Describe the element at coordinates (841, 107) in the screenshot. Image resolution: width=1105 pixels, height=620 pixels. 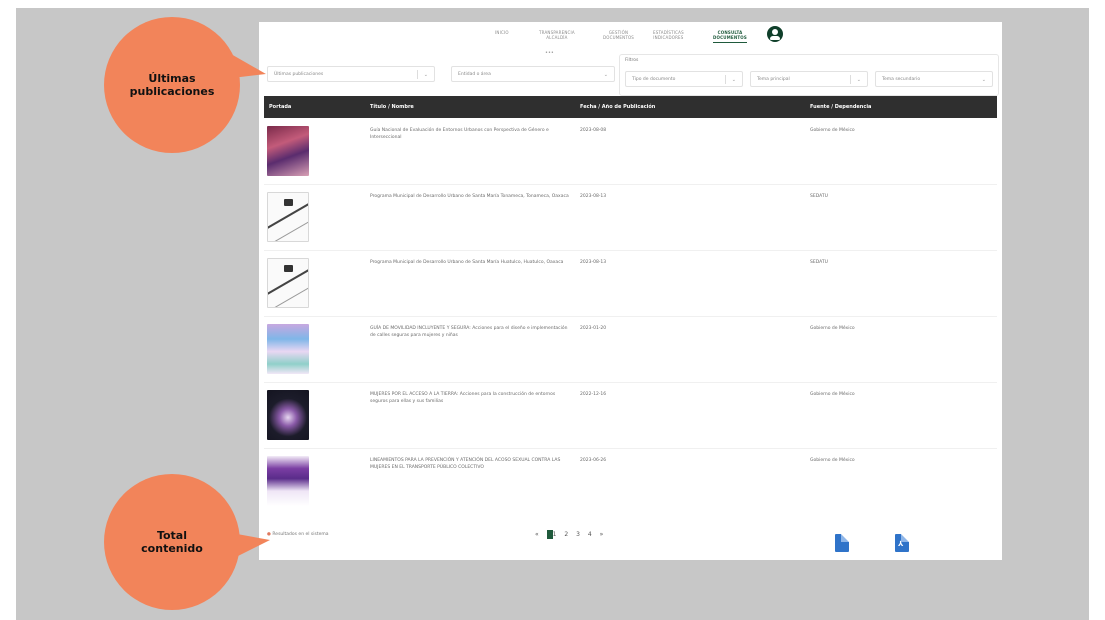
I see `col-fuente: Fuente / Dependencia` at that location.